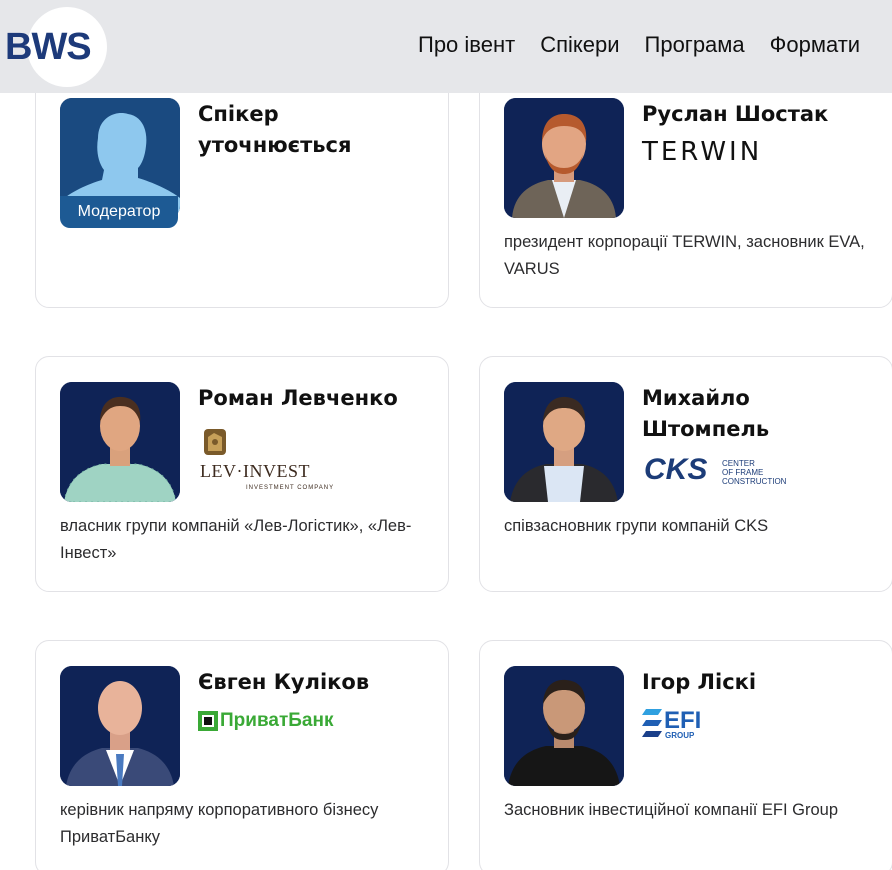 The height and width of the screenshot is (870, 892). Describe the element at coordinates (735, 114) in the screenshot. I see `speaker-name: Руслан Шостак` at that location.